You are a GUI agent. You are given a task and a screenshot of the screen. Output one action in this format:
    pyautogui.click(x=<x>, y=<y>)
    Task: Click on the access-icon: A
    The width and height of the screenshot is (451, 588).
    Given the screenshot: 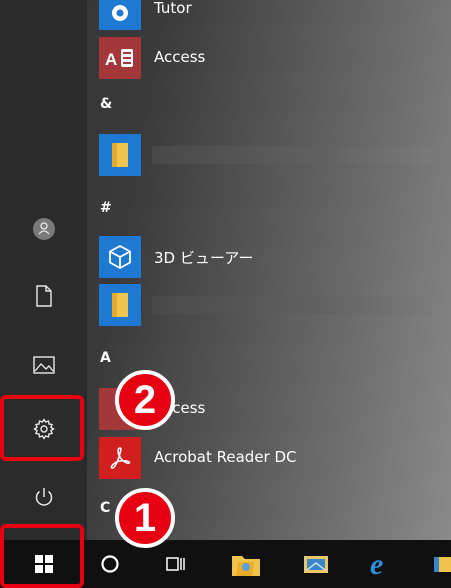 What is the action you would take?
    pyautogui.click(x=119, y=59)
    